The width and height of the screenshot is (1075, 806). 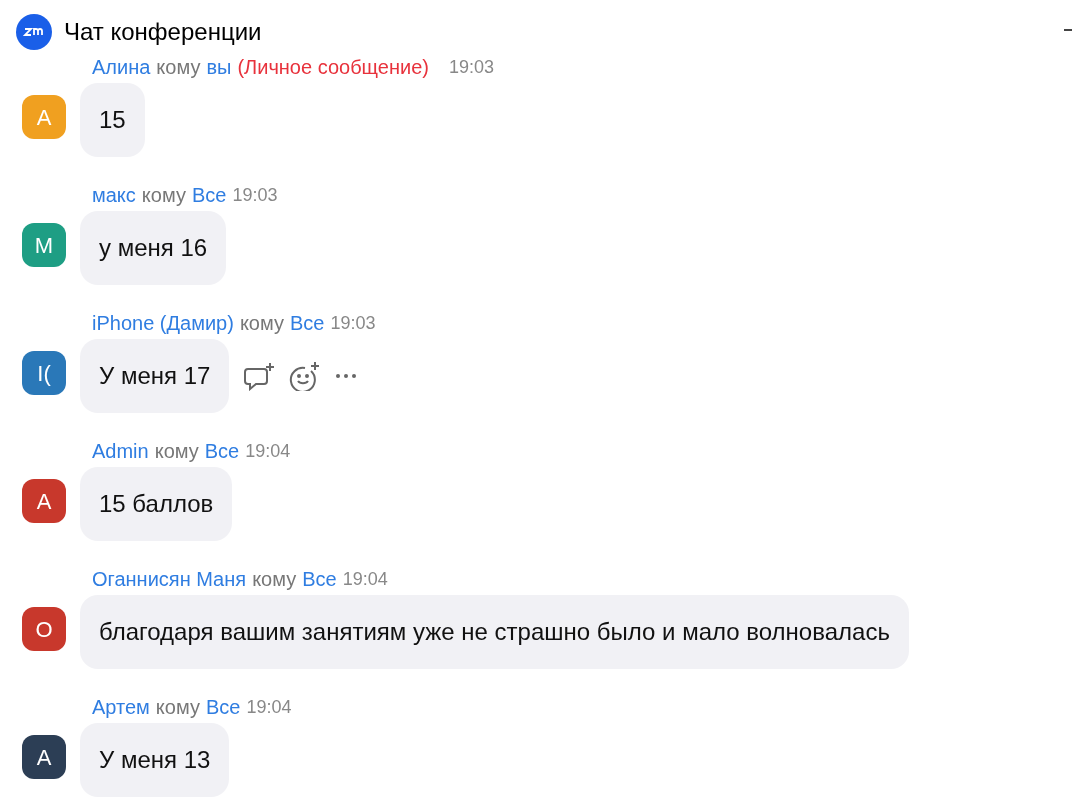 I want to click on avatar: A, so click(x=44, y=501).